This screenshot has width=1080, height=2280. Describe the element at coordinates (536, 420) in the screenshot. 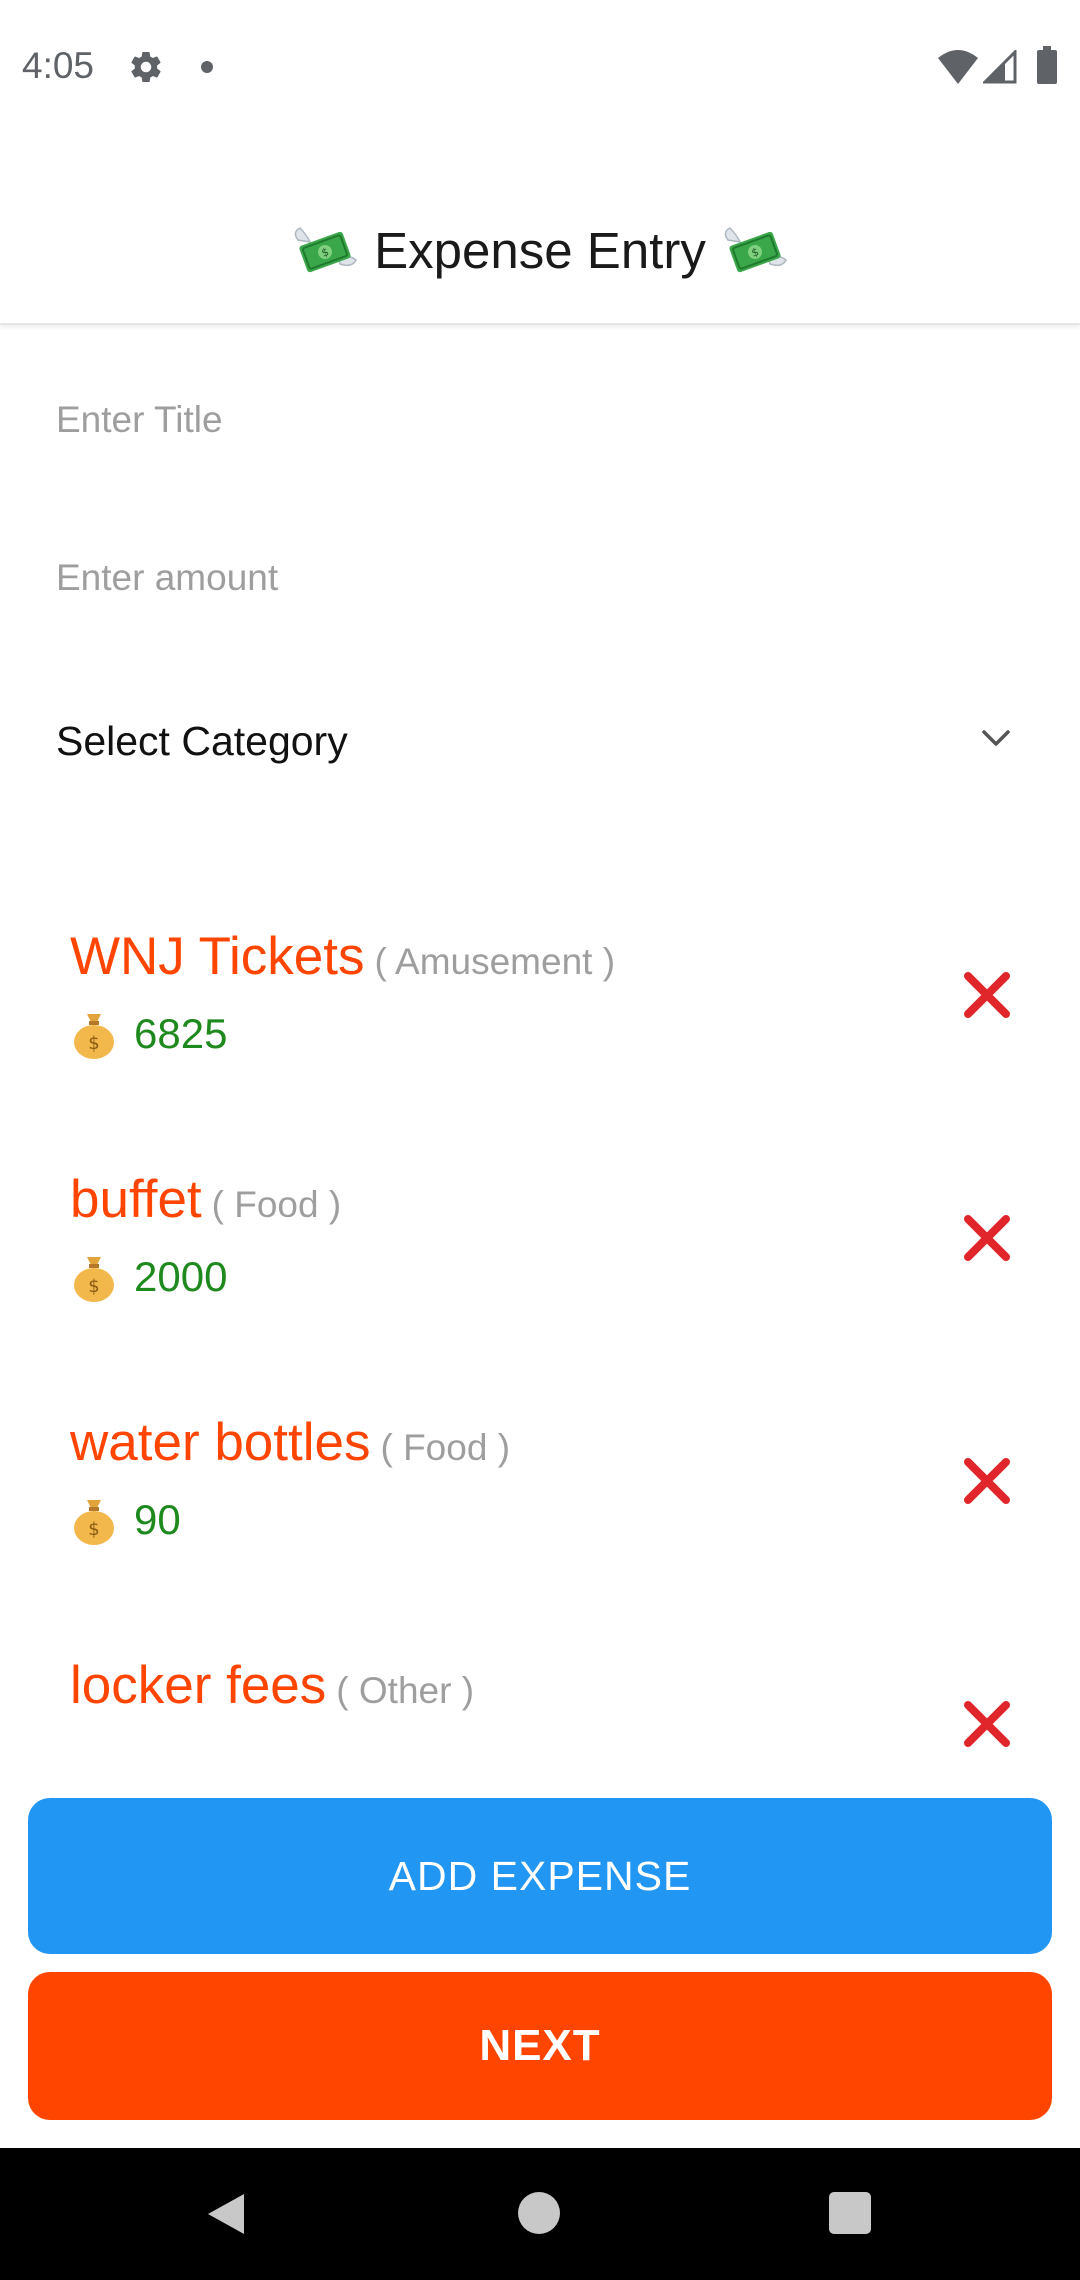

I see `title-input` at that location.